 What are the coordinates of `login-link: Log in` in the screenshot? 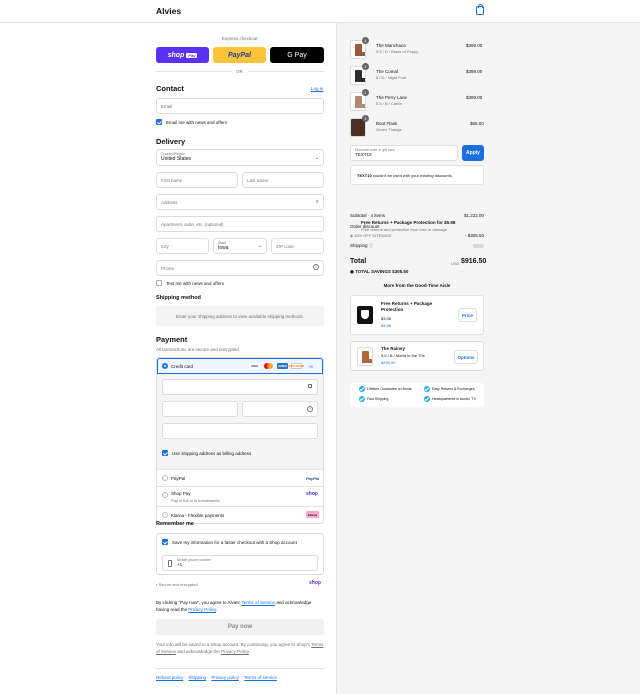 It's located at (317, 88).